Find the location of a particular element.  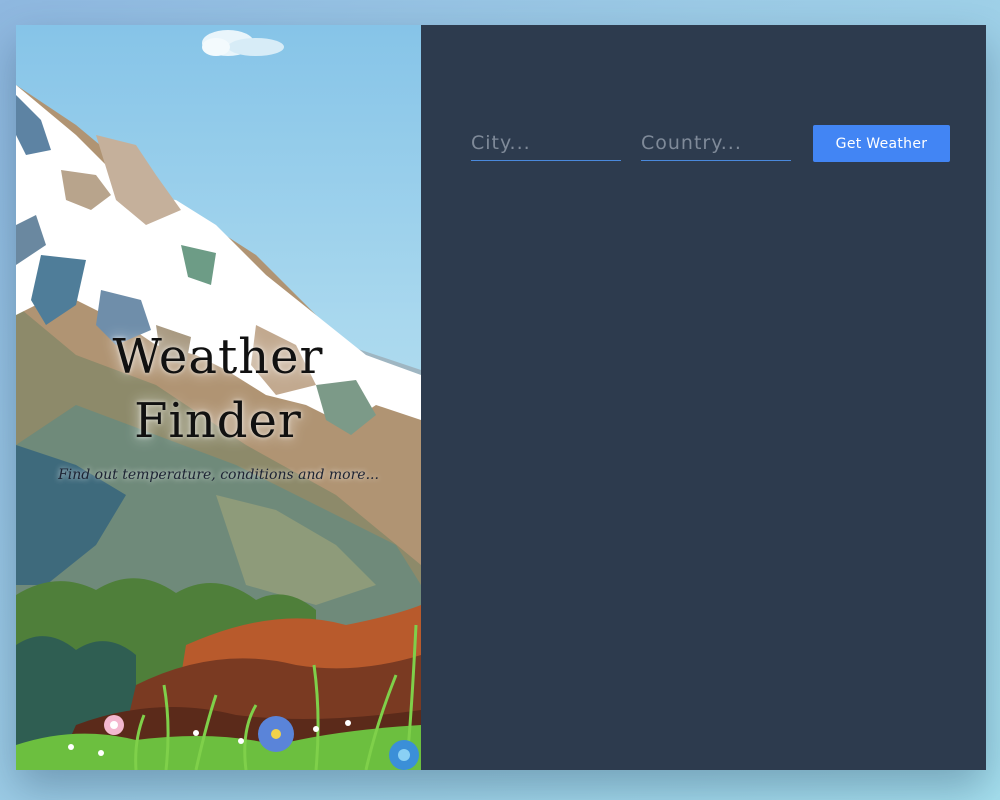

blue-flower-corner-graphic is located at coordinates (404, 755).